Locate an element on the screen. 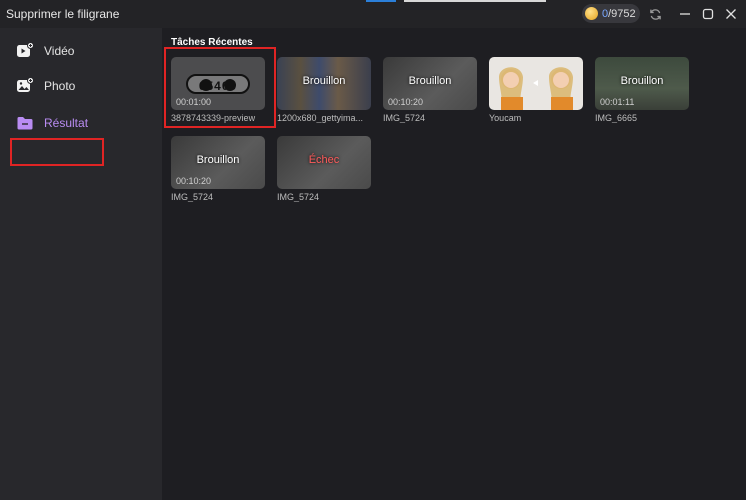 This screenshot has height=500, width=746. close-button is located at coordinates (731, 14).